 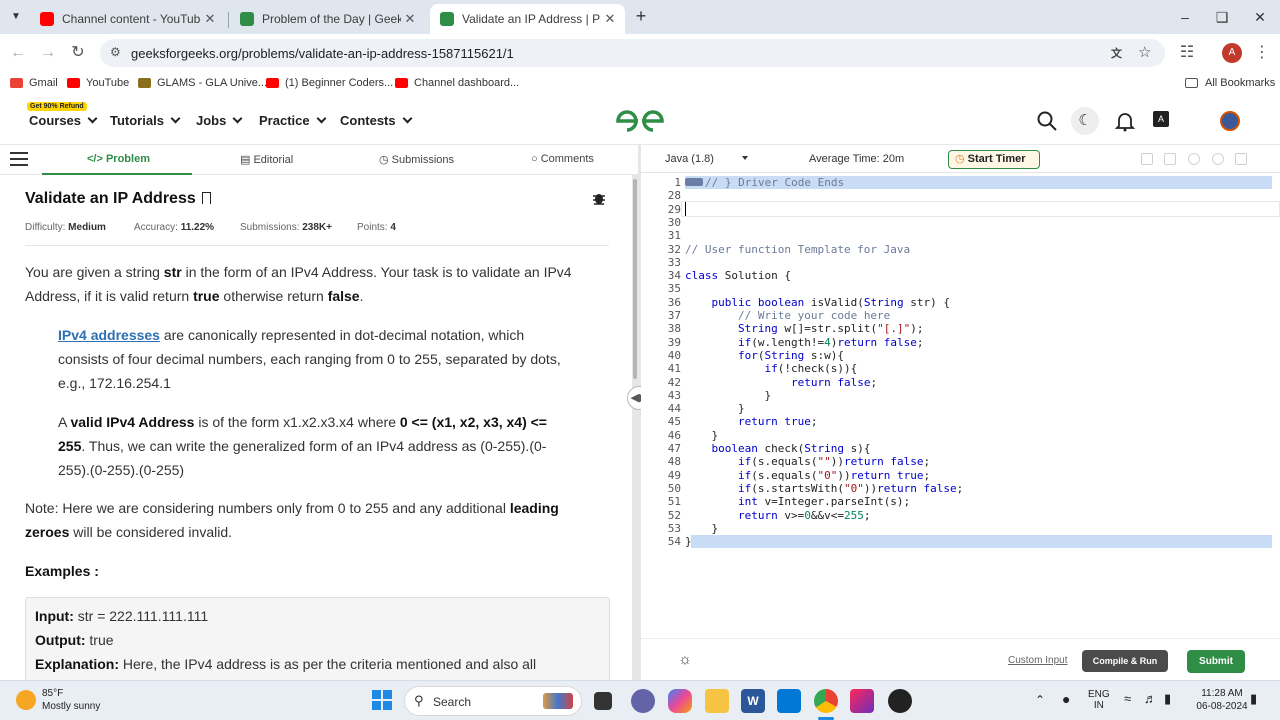 What do you see at coordinates (753, 701) in the screenshot?
I see `word-icon: W` at bounding box center [753, 701].